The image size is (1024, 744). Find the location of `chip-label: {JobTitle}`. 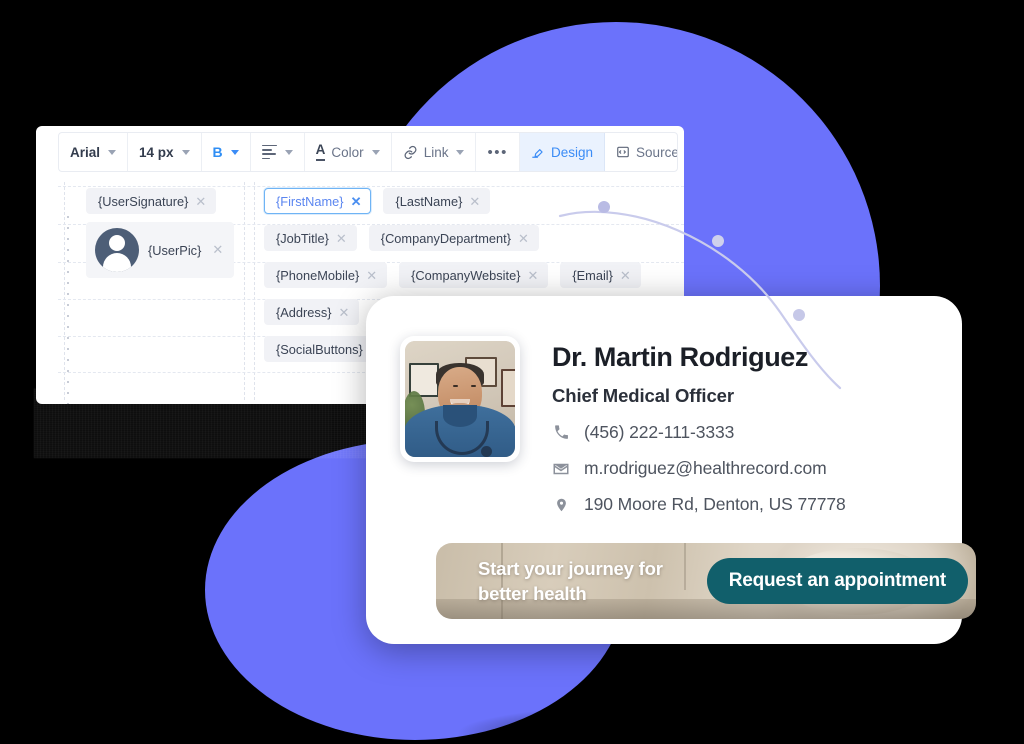

chip-label: {JobTitle} is located at coordinates (302, 238).